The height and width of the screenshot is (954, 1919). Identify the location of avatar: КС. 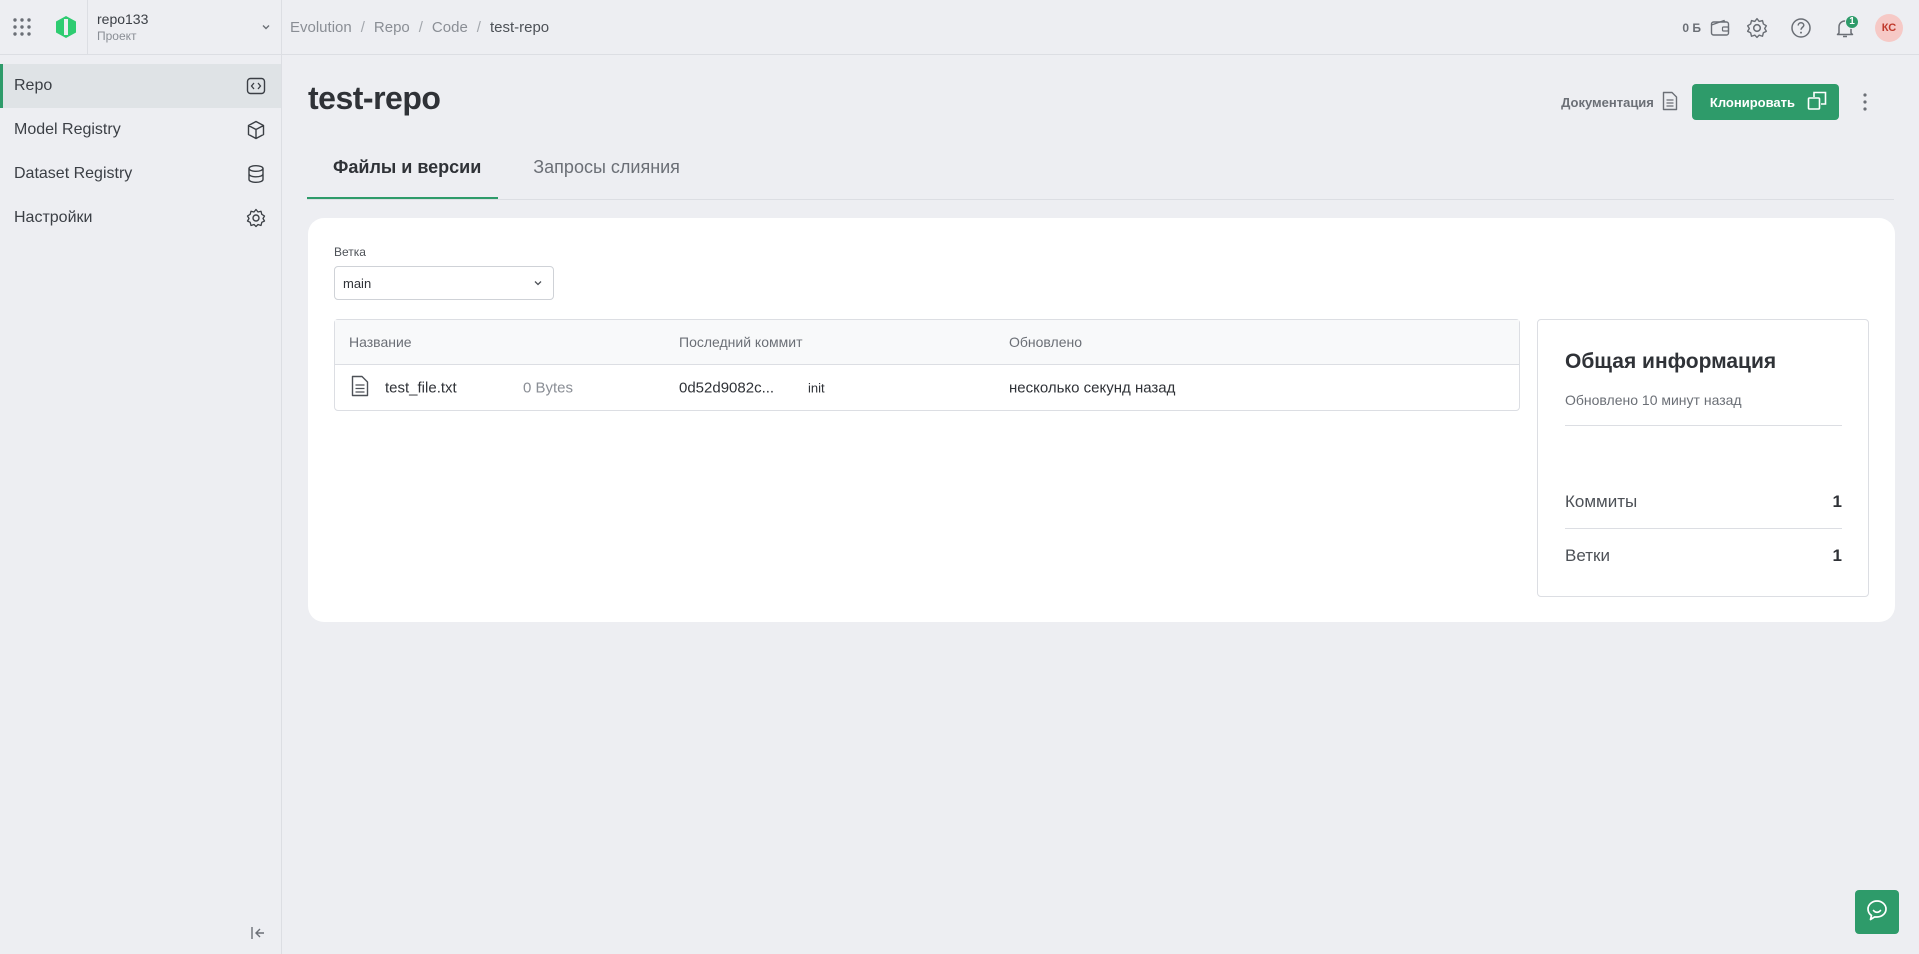
(1889, 27).